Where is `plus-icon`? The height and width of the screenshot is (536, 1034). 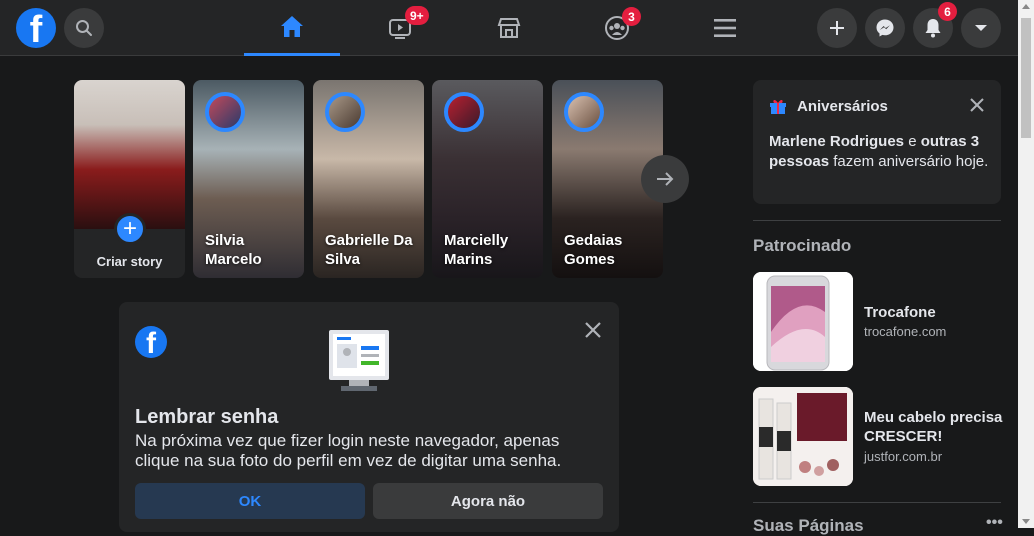
plus-icon is located at coordinates (837, 28).